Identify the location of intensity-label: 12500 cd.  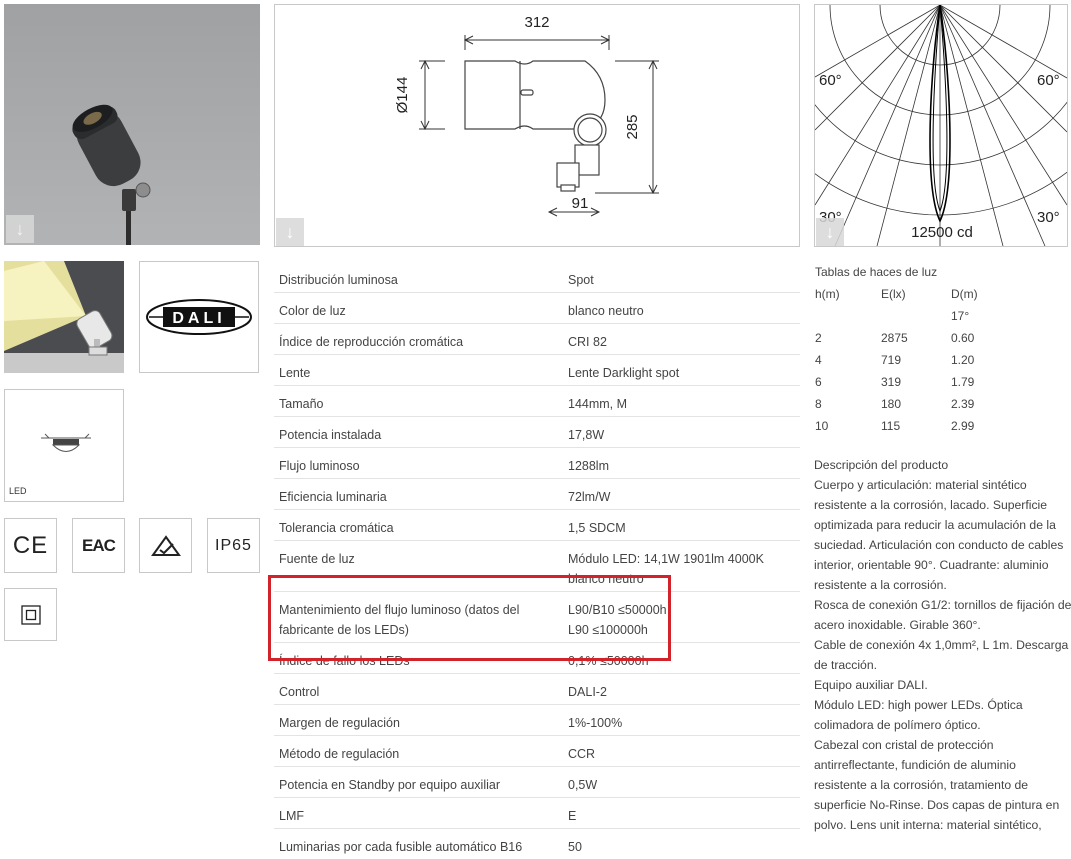
(942, 232).